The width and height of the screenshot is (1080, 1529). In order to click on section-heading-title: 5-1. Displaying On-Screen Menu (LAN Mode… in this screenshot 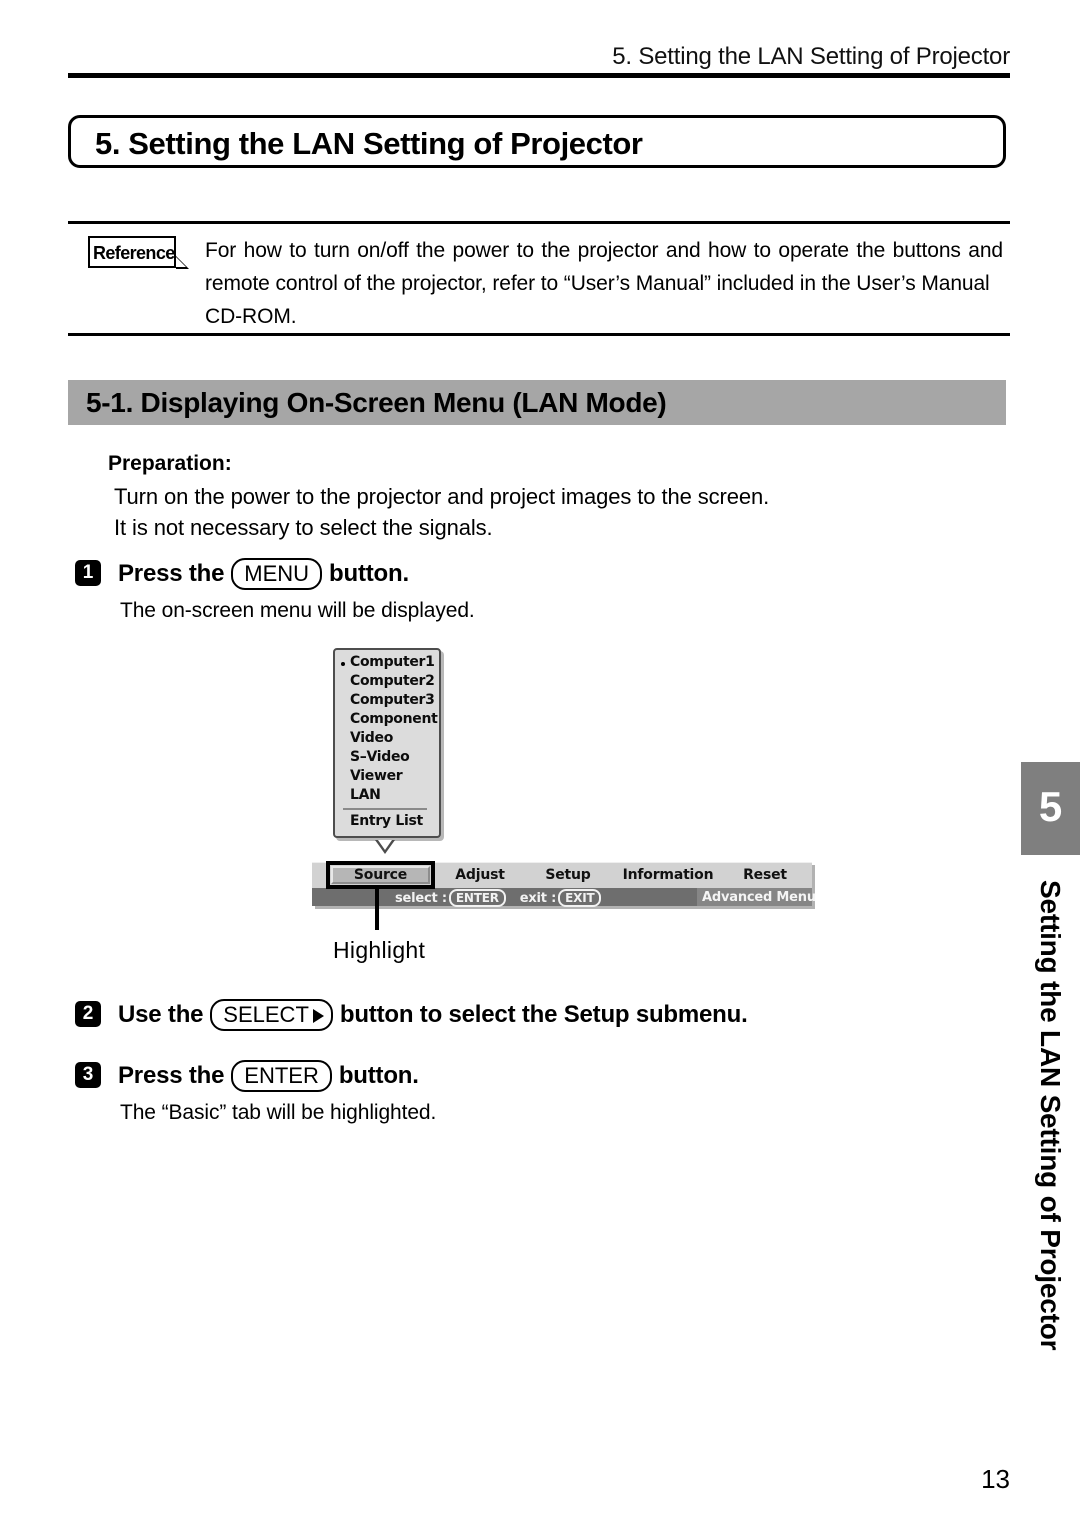, I will do `click(376, 402)`.